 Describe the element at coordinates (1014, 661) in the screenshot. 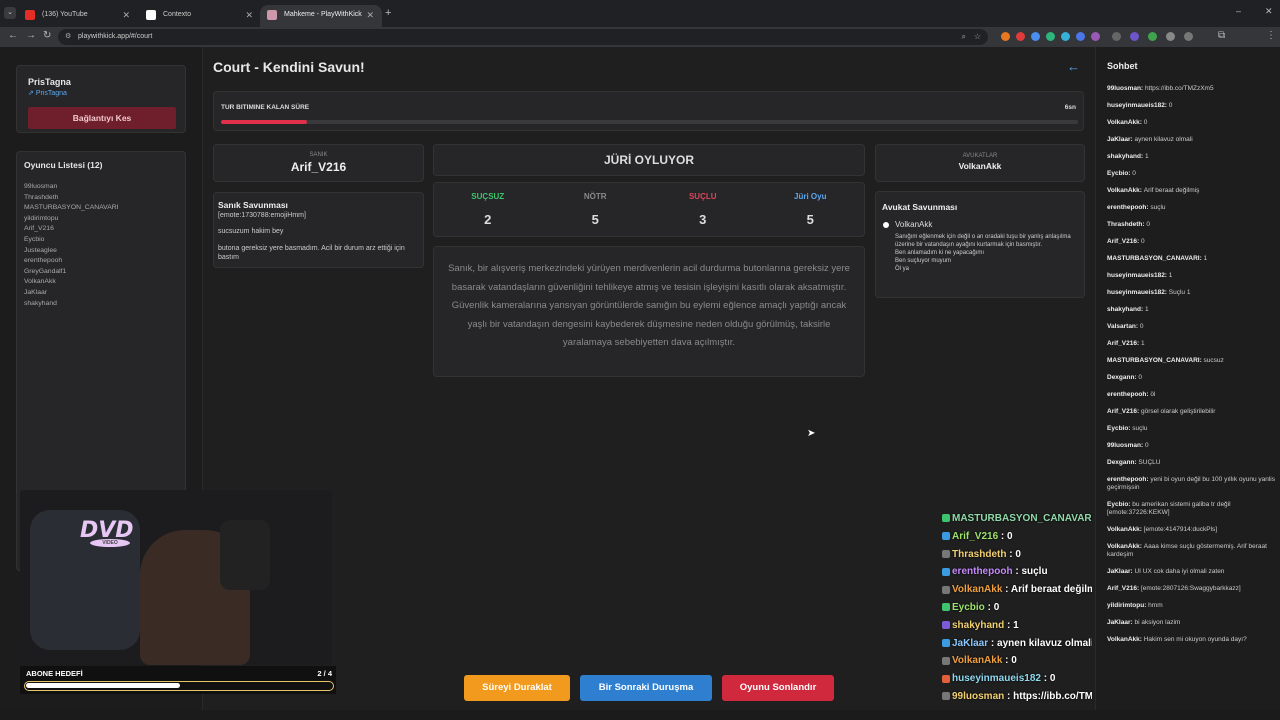

I see `overlay-chat-text: 0` at that location.